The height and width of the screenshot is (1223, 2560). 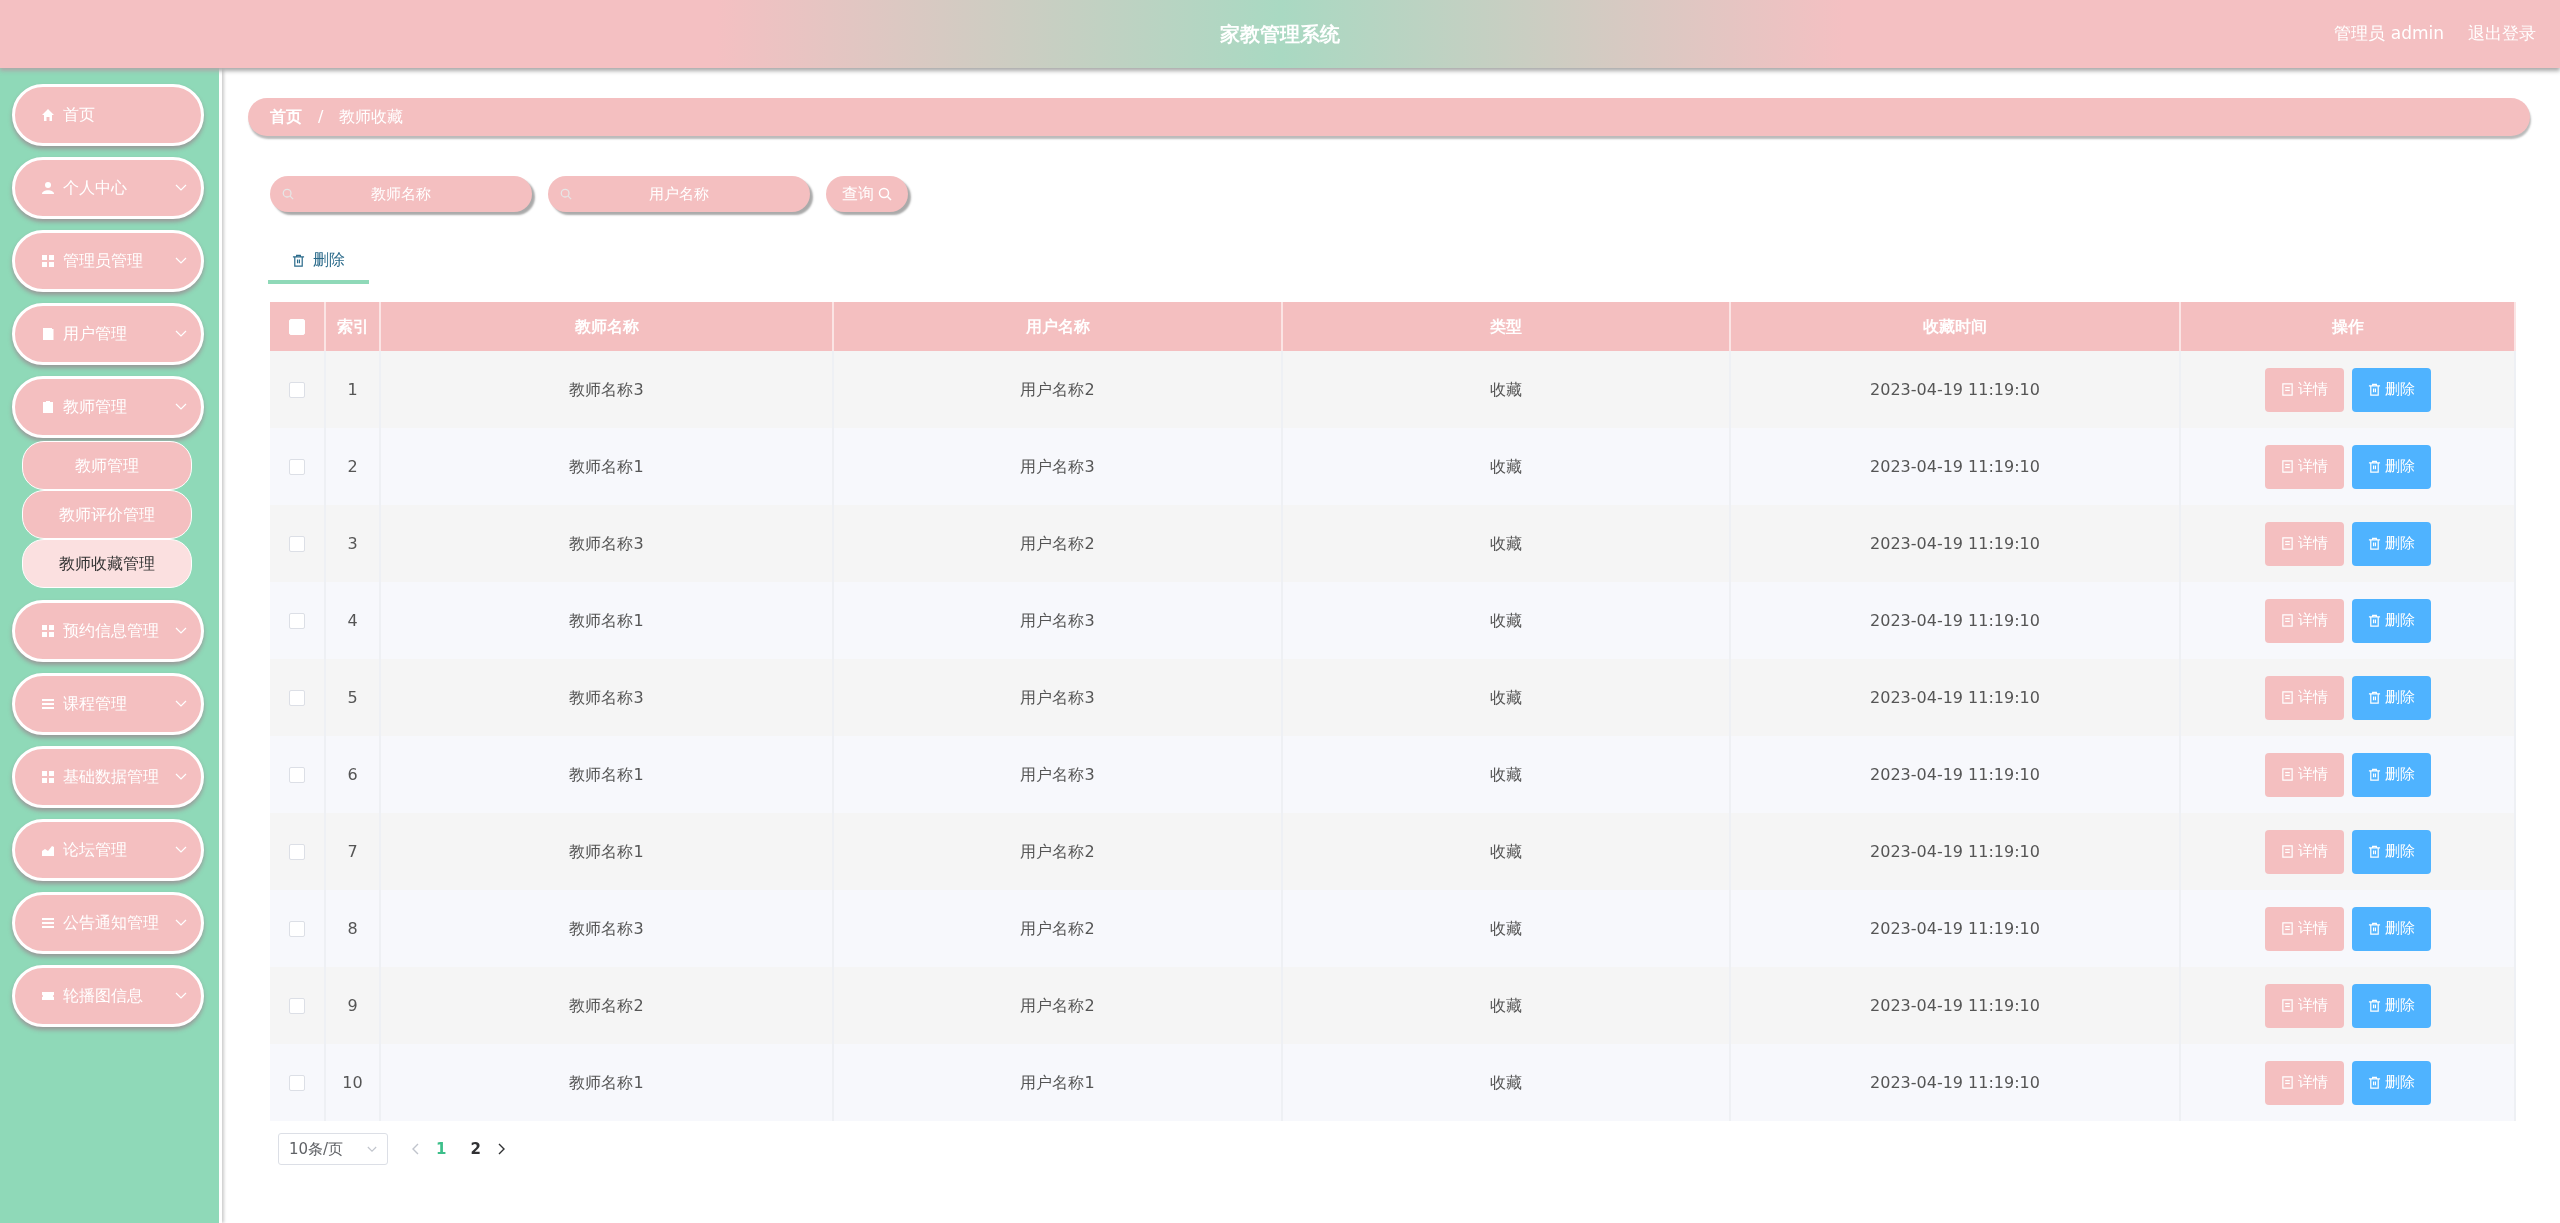 What do you see at coordinates (108, 777) in the screenshot?
I see `sidebar-item: 基础数据管理` at bounding box center [108, 777].